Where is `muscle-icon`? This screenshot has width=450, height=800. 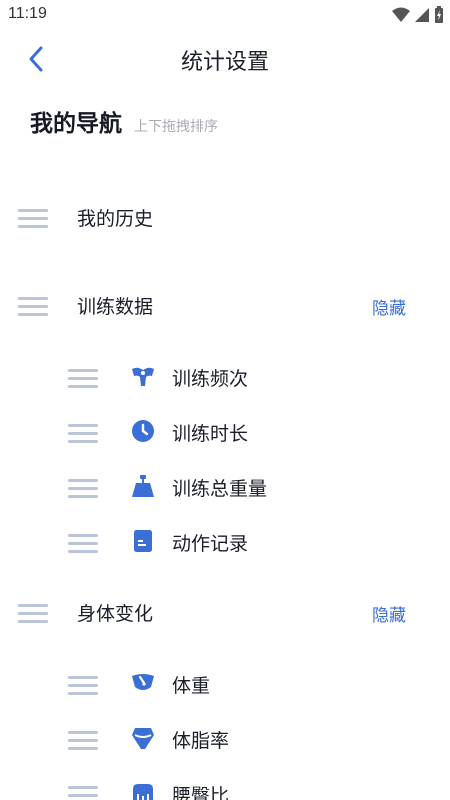
muscle-icon is located at coordinates (143, 376).